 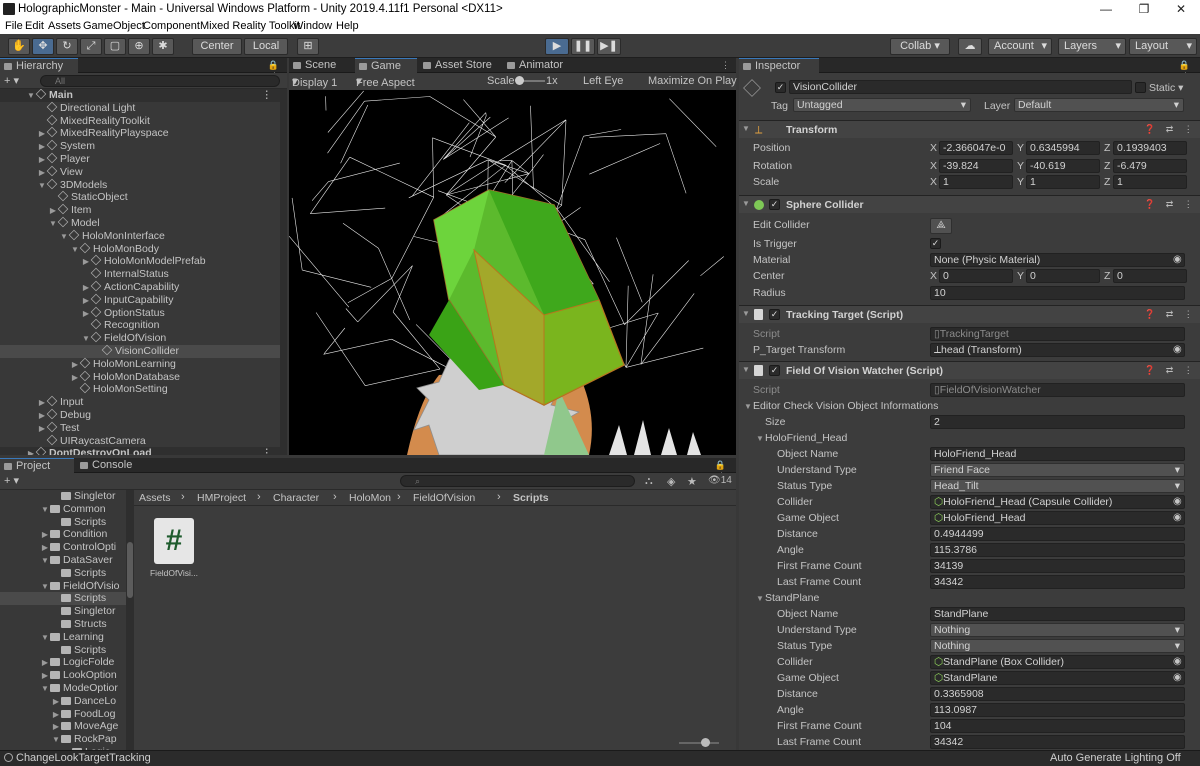 I want to click on step-button: ▶❚, so click(x=609, y=46).